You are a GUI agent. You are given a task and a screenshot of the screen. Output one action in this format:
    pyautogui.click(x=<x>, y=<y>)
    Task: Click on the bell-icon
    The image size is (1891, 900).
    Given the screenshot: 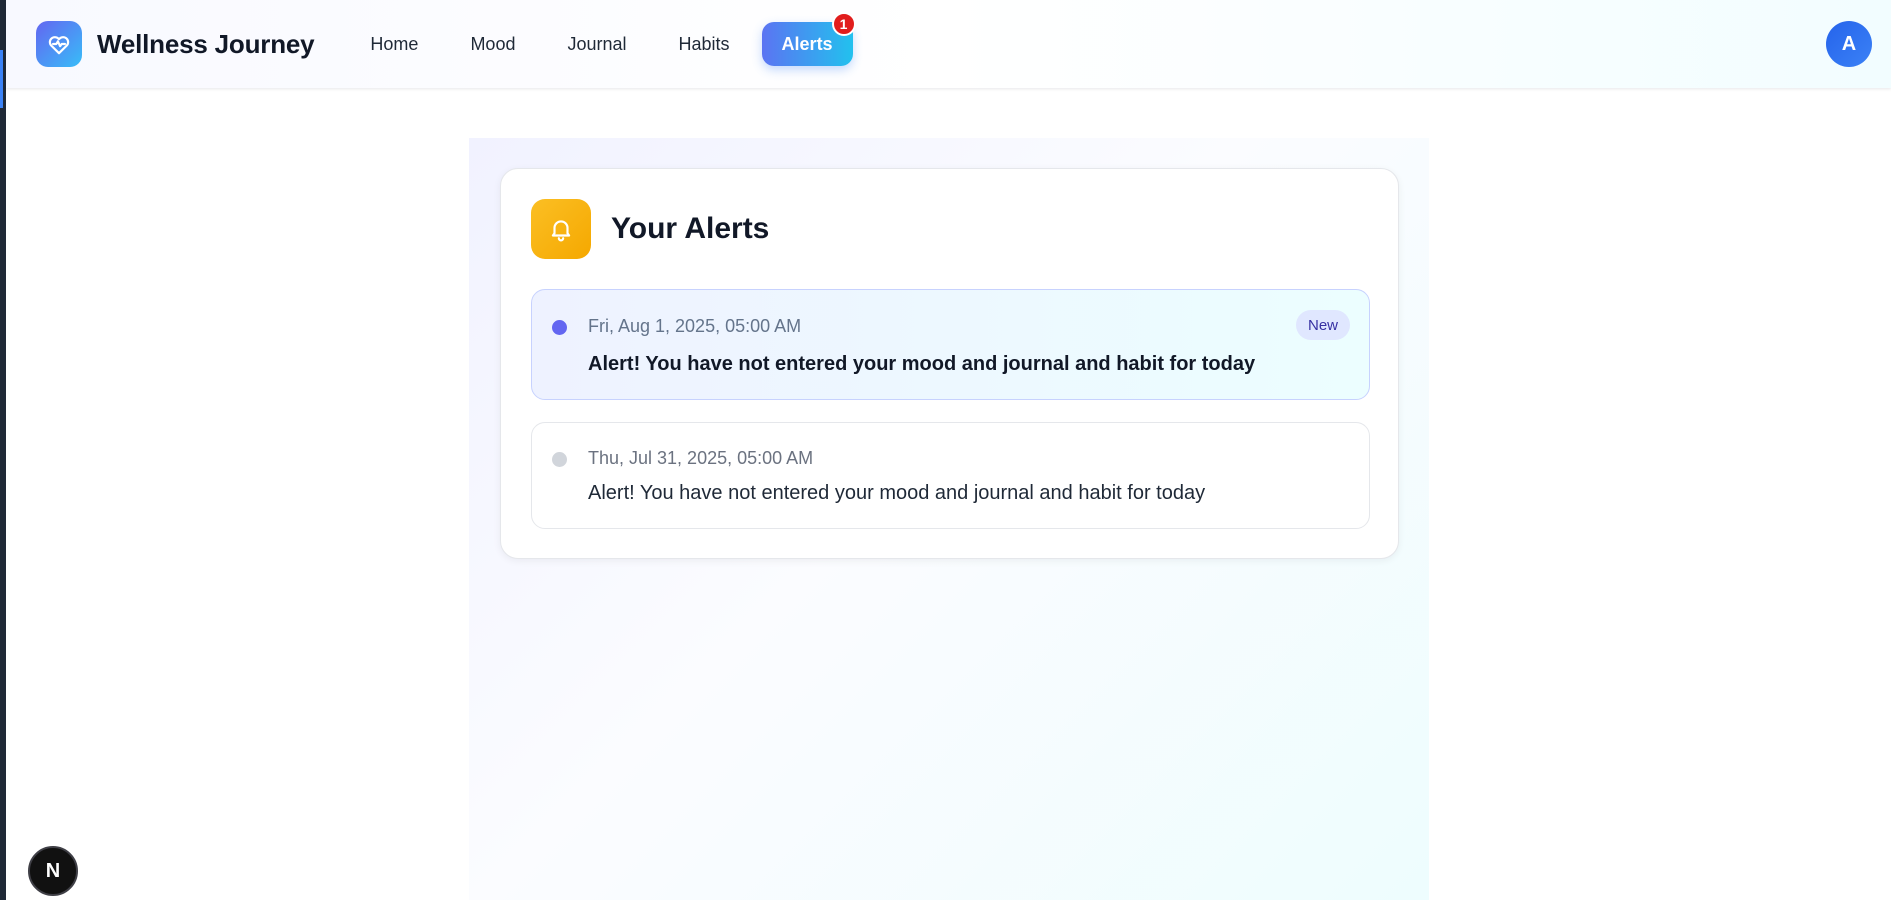 What is the action you would take?
    pyautogui.click(x=561, y=229)
    